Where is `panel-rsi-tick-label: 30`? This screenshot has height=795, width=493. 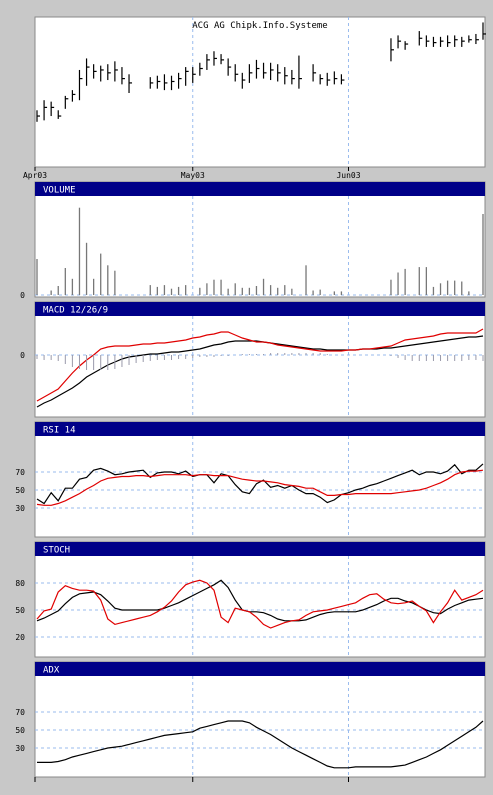
panel-rsi-tick-label: 30 is located at coordinates (20, 508).